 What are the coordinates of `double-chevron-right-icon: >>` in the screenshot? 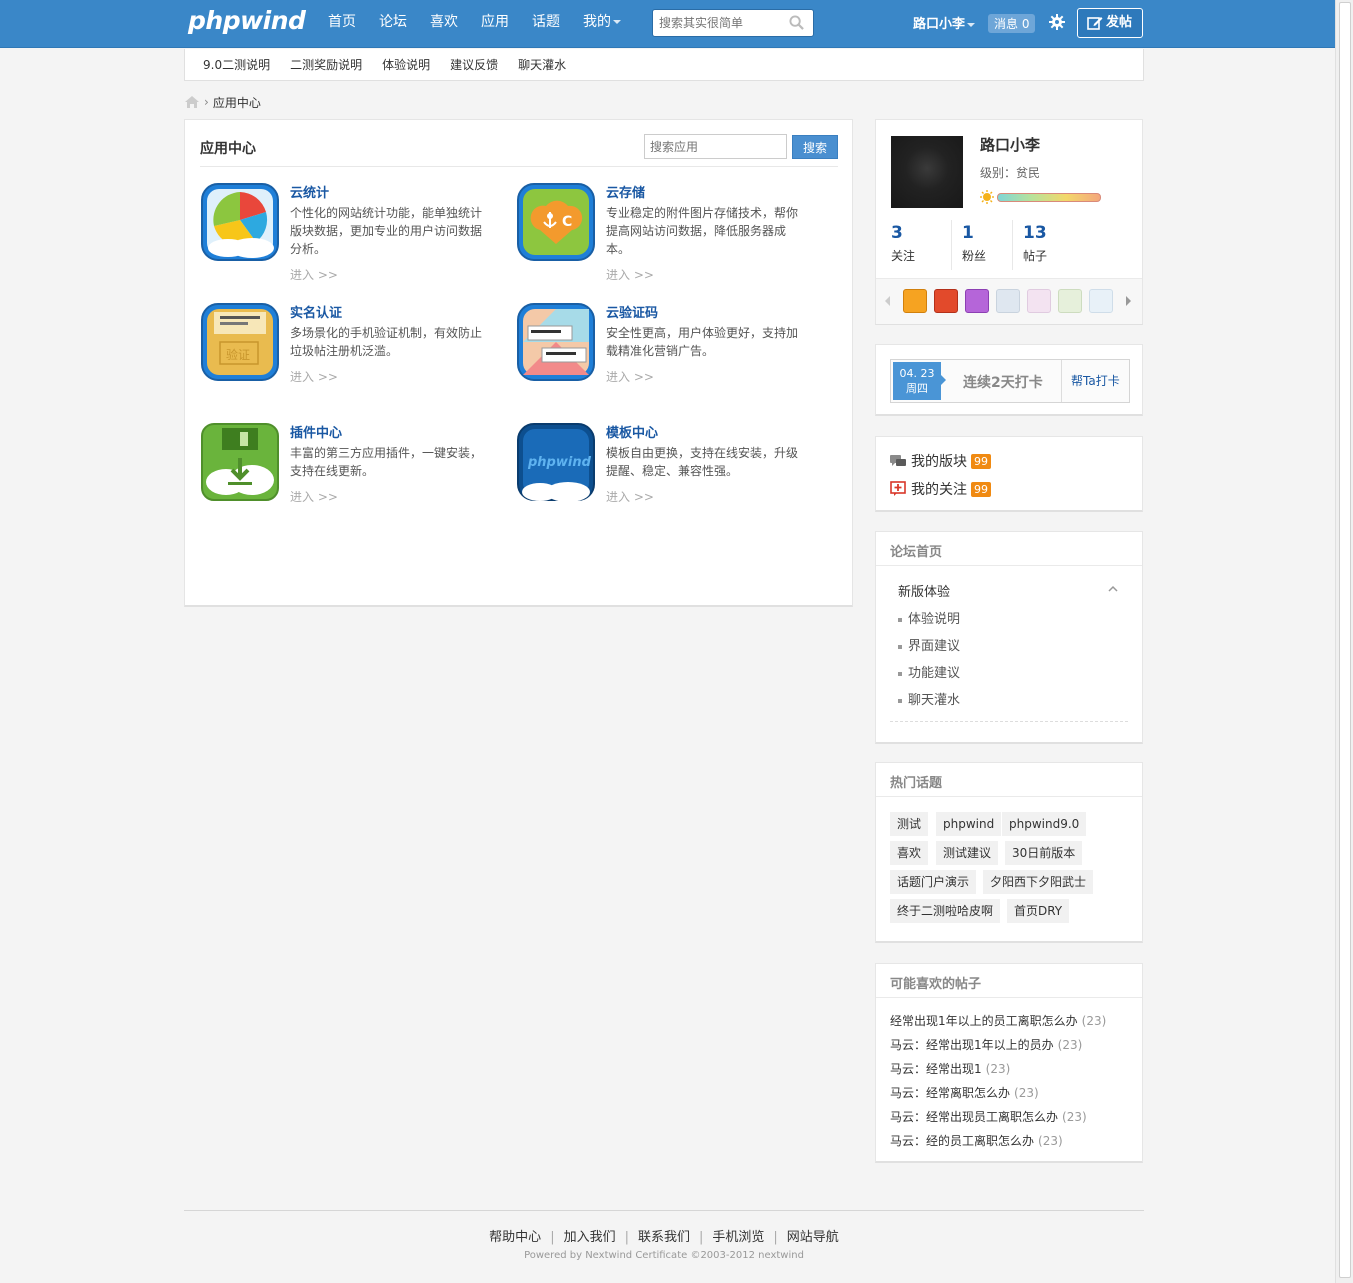 It's located at (642, 497).